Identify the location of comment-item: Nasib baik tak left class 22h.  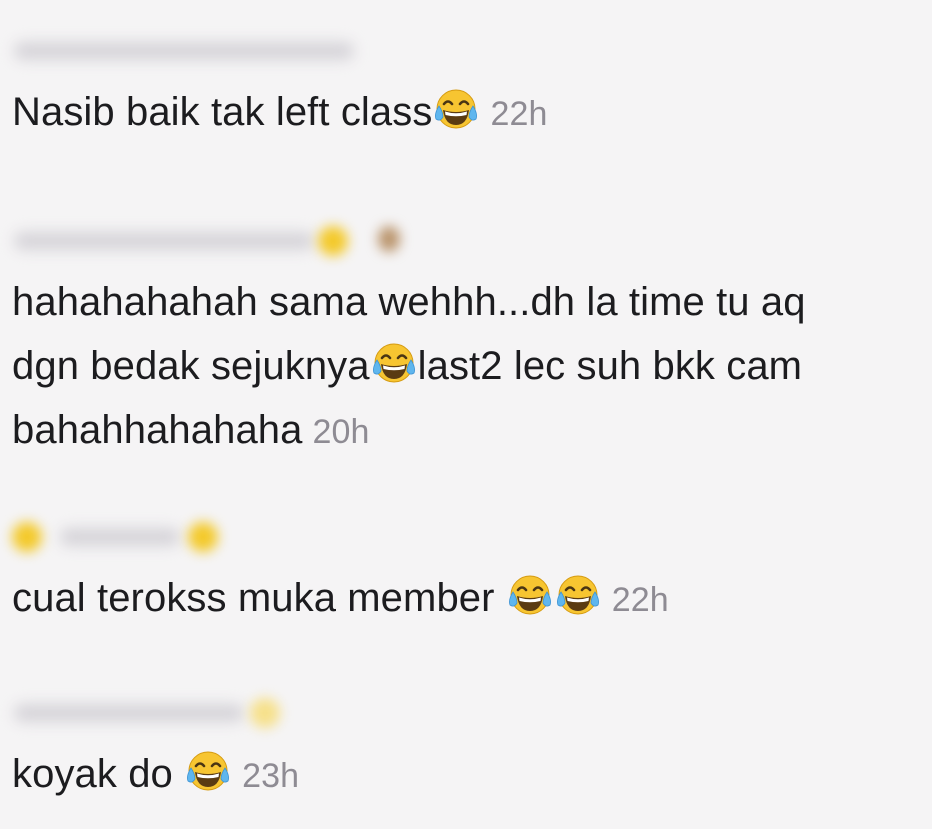
(466, 85).